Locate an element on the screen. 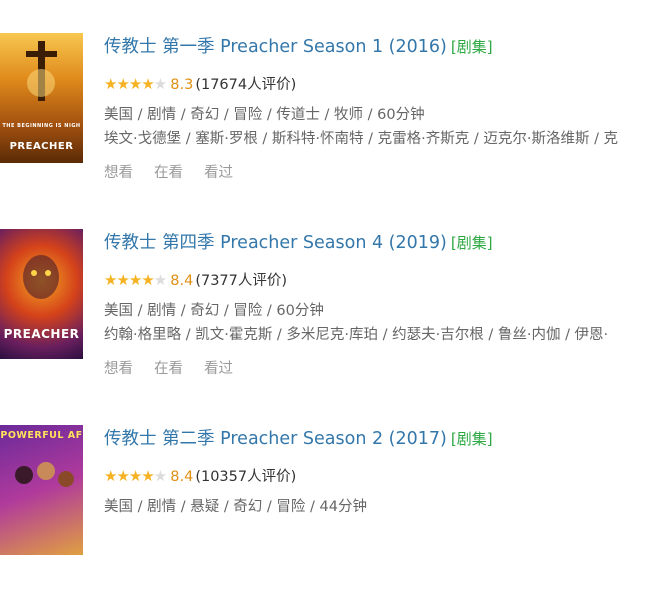  rating-count: (10357人评价) is located at coordinates (246, 477).